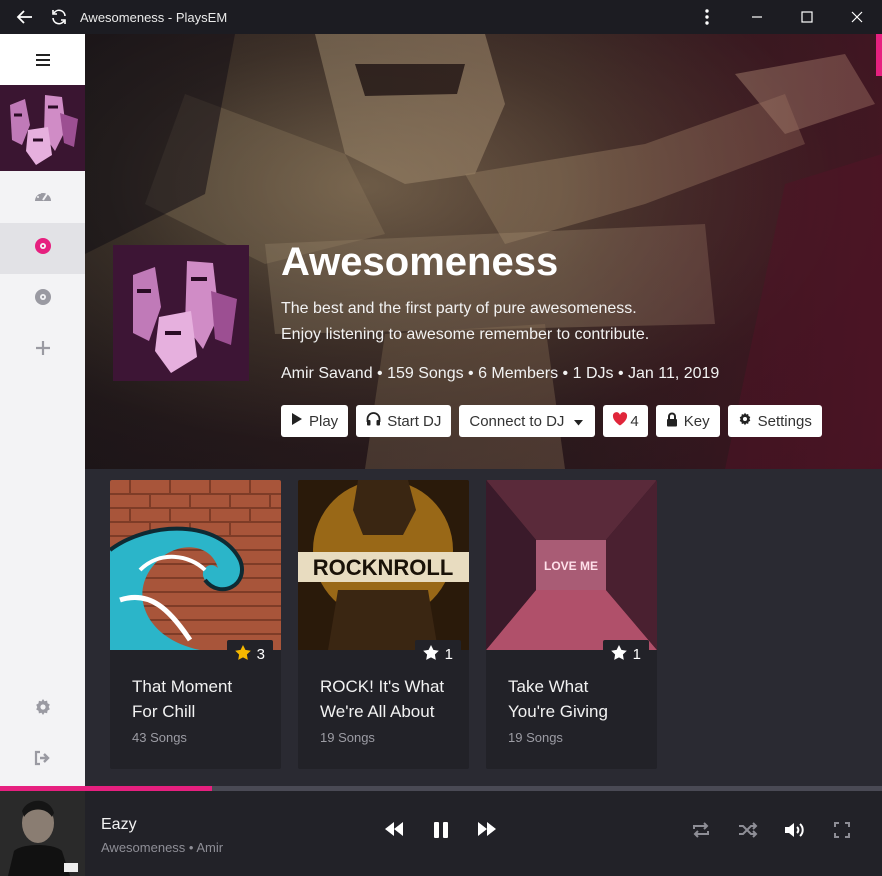 The width and height of the screenshot is (882, 876). Describe the element at coordinates (383, 567) in the screenshot. I see `cover-text: ROCKNROLL` at that location.